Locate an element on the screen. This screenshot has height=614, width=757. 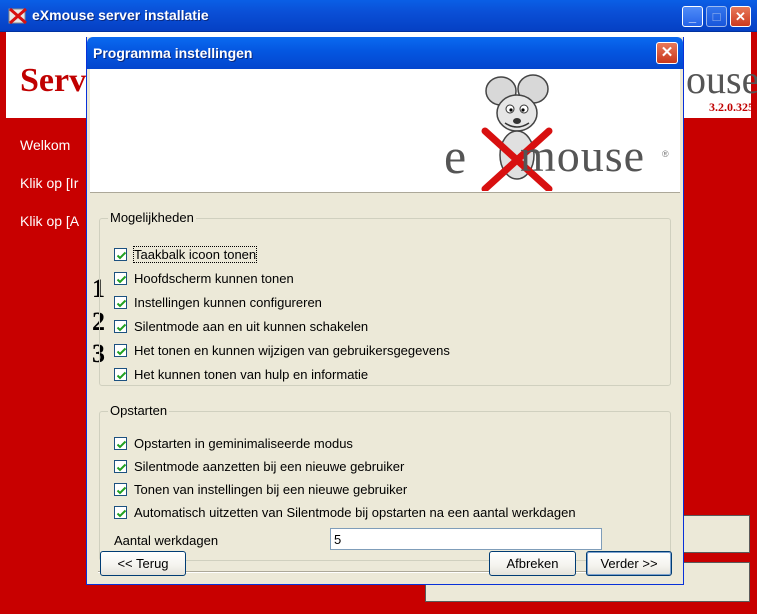
workdays-label: Aantal werkdagen is located at coordinates (166, 540).